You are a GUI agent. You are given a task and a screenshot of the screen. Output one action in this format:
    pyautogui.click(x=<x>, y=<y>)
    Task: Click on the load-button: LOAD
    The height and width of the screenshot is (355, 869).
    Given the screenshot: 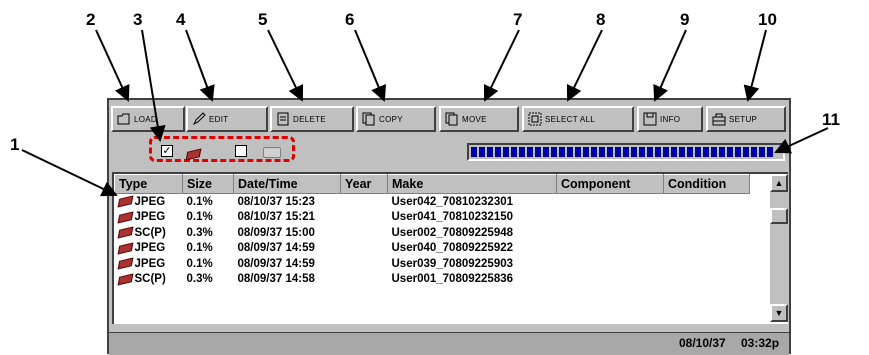 What is the action you would take?
    pyautogui.click(x=148, y=119)
    